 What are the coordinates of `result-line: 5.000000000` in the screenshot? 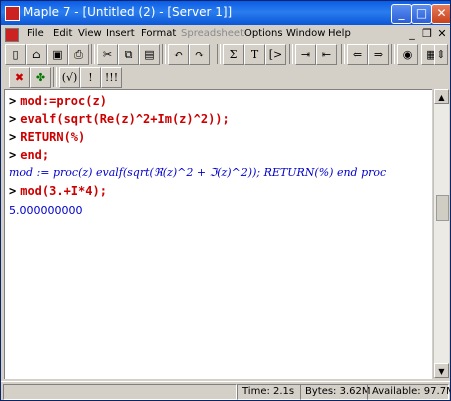 It's located at (46, 210).